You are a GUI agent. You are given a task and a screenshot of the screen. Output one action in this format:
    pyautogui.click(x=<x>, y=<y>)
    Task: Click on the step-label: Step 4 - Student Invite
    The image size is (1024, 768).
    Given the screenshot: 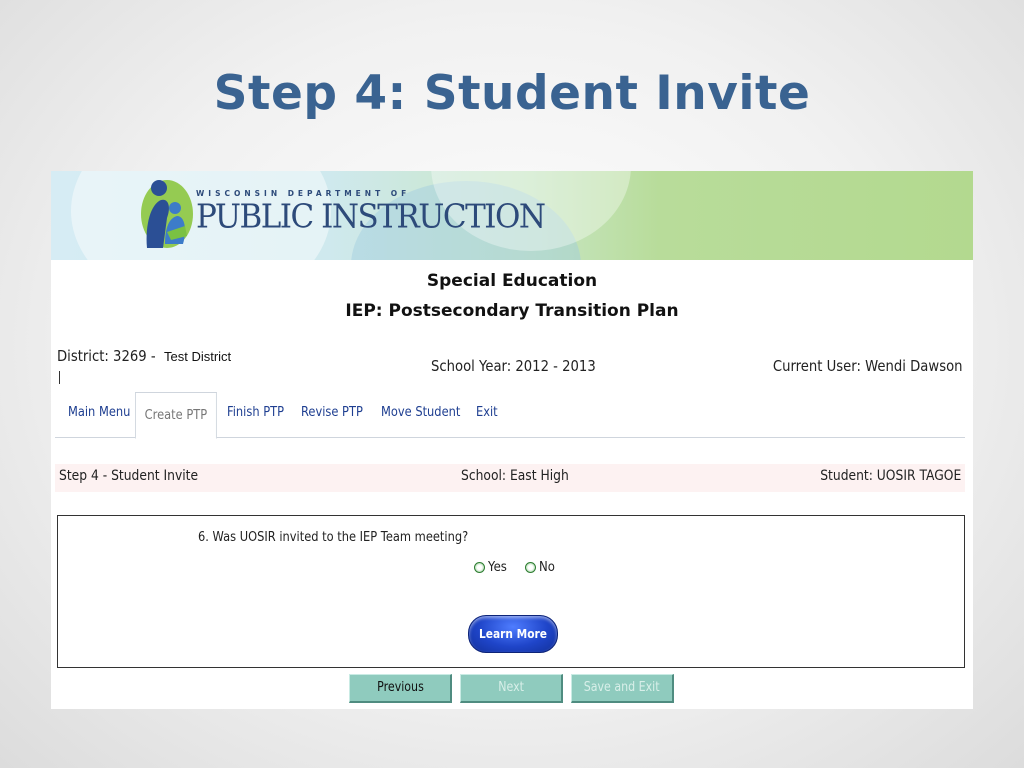 What is the action you would take?
    pyautogui.click(x=129, y=476)
    